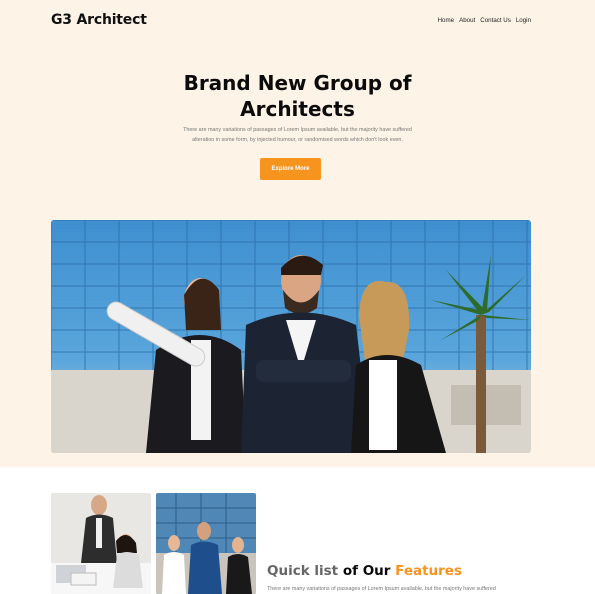 This screenshot has width=595, height=594. Describe the element at coordinates (297, 109) in the screenshot. I see `hero-title-line2: Architects` at that location.